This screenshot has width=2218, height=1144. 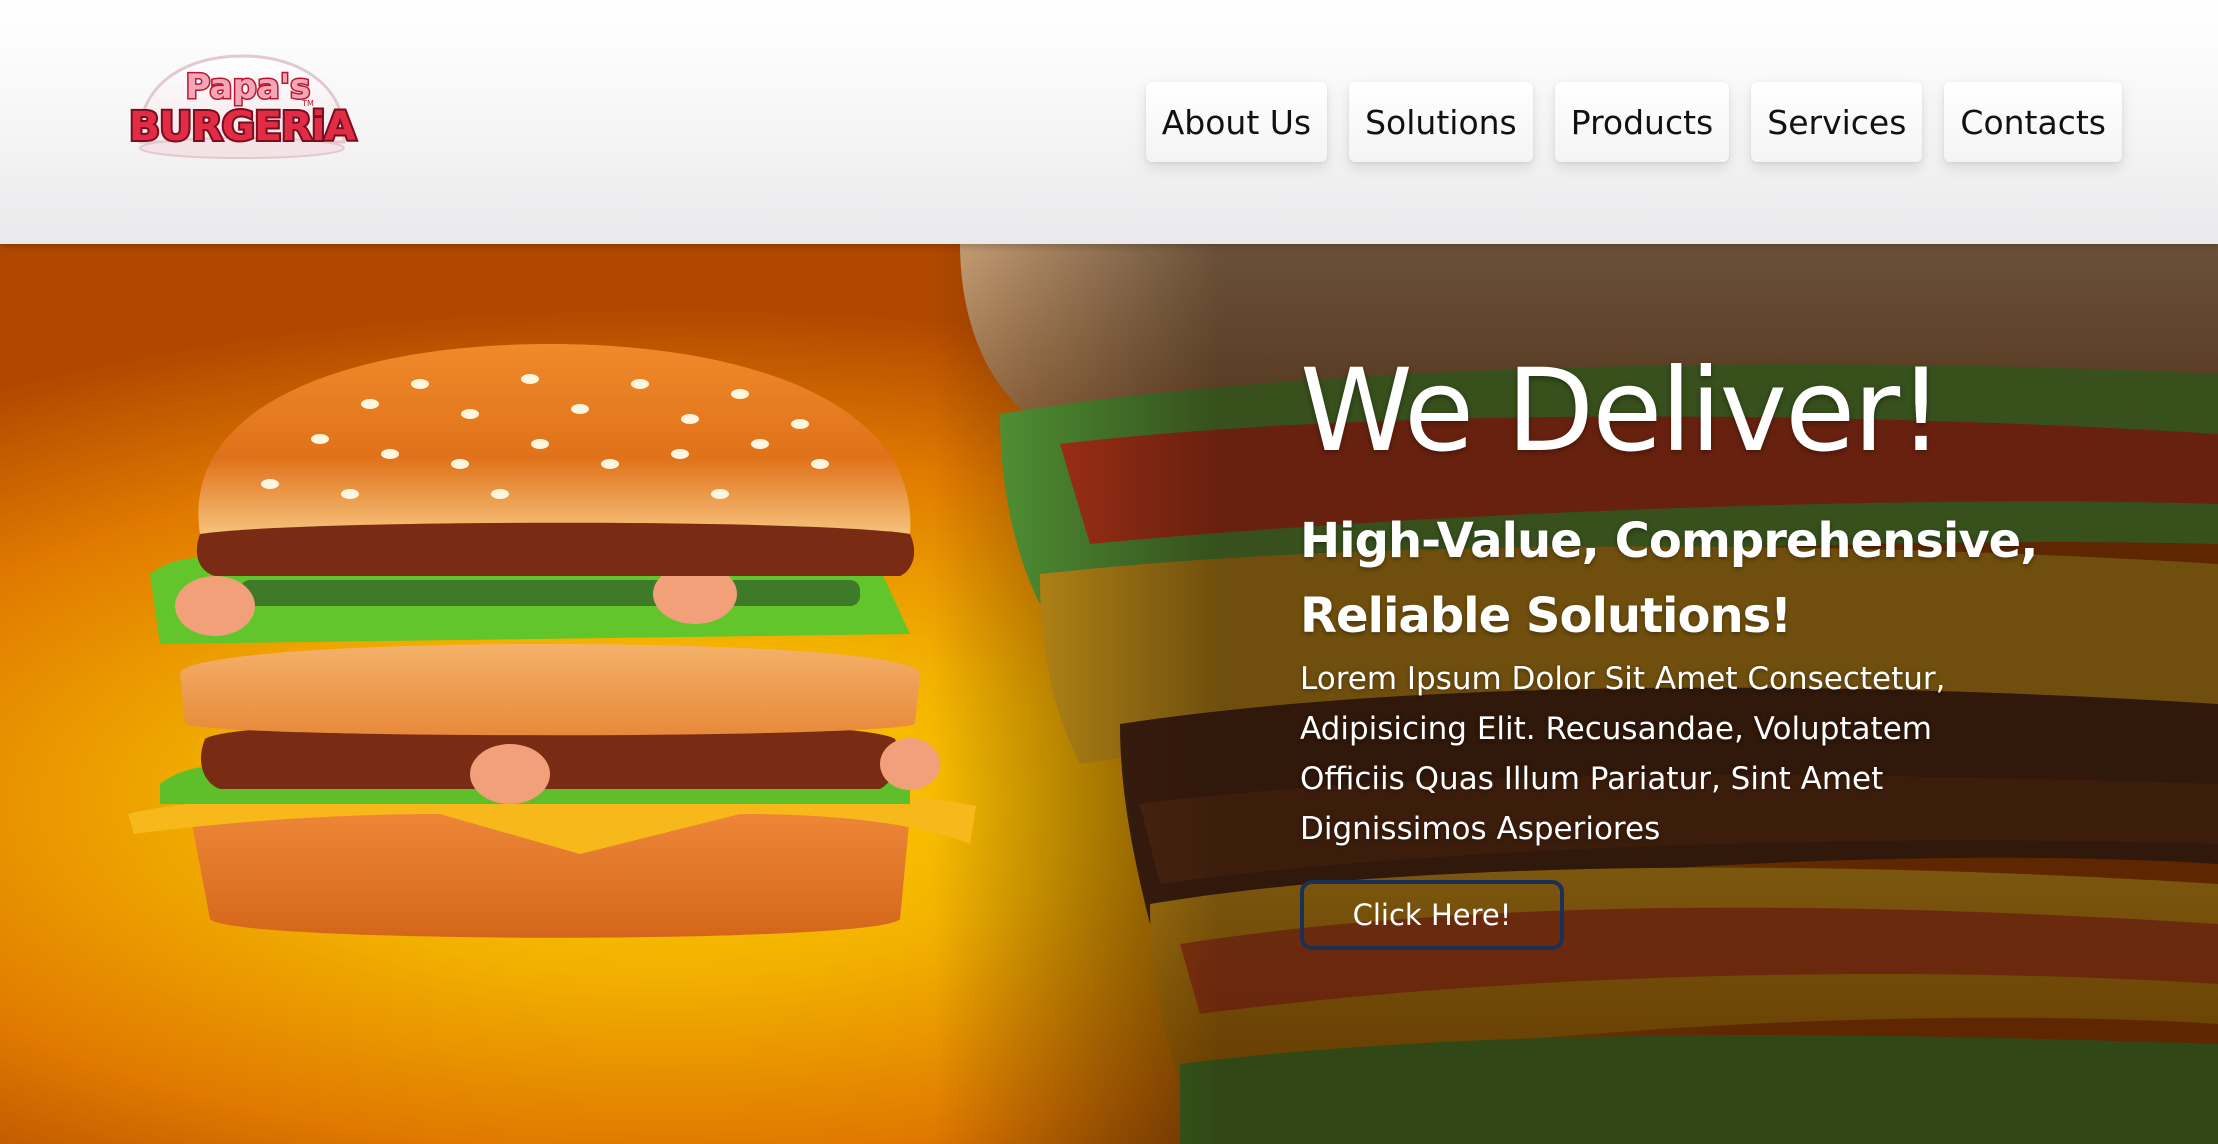 I want to click on click-here-button: Click Here!, so click(x=1432, y=915).